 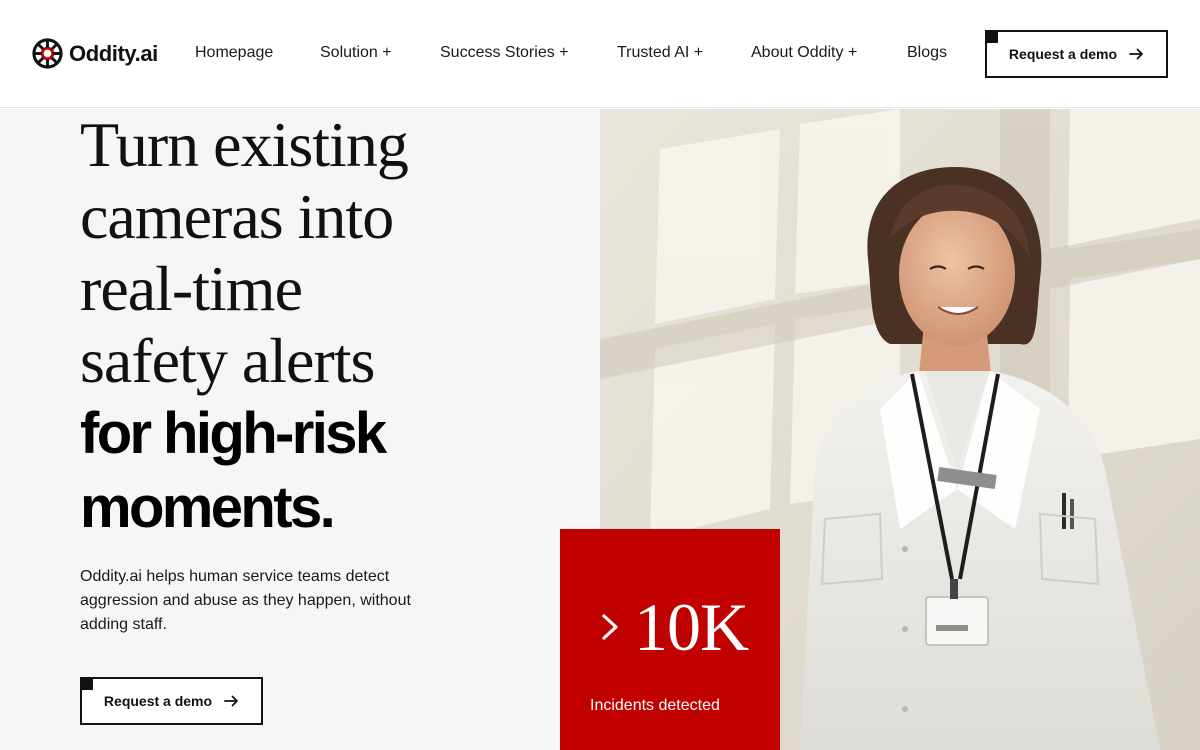 What do you see at coordinates (504, 53) in the screenshot?
I see `nav-success-stories: Success Stories +` at bounding box center [504, 53].